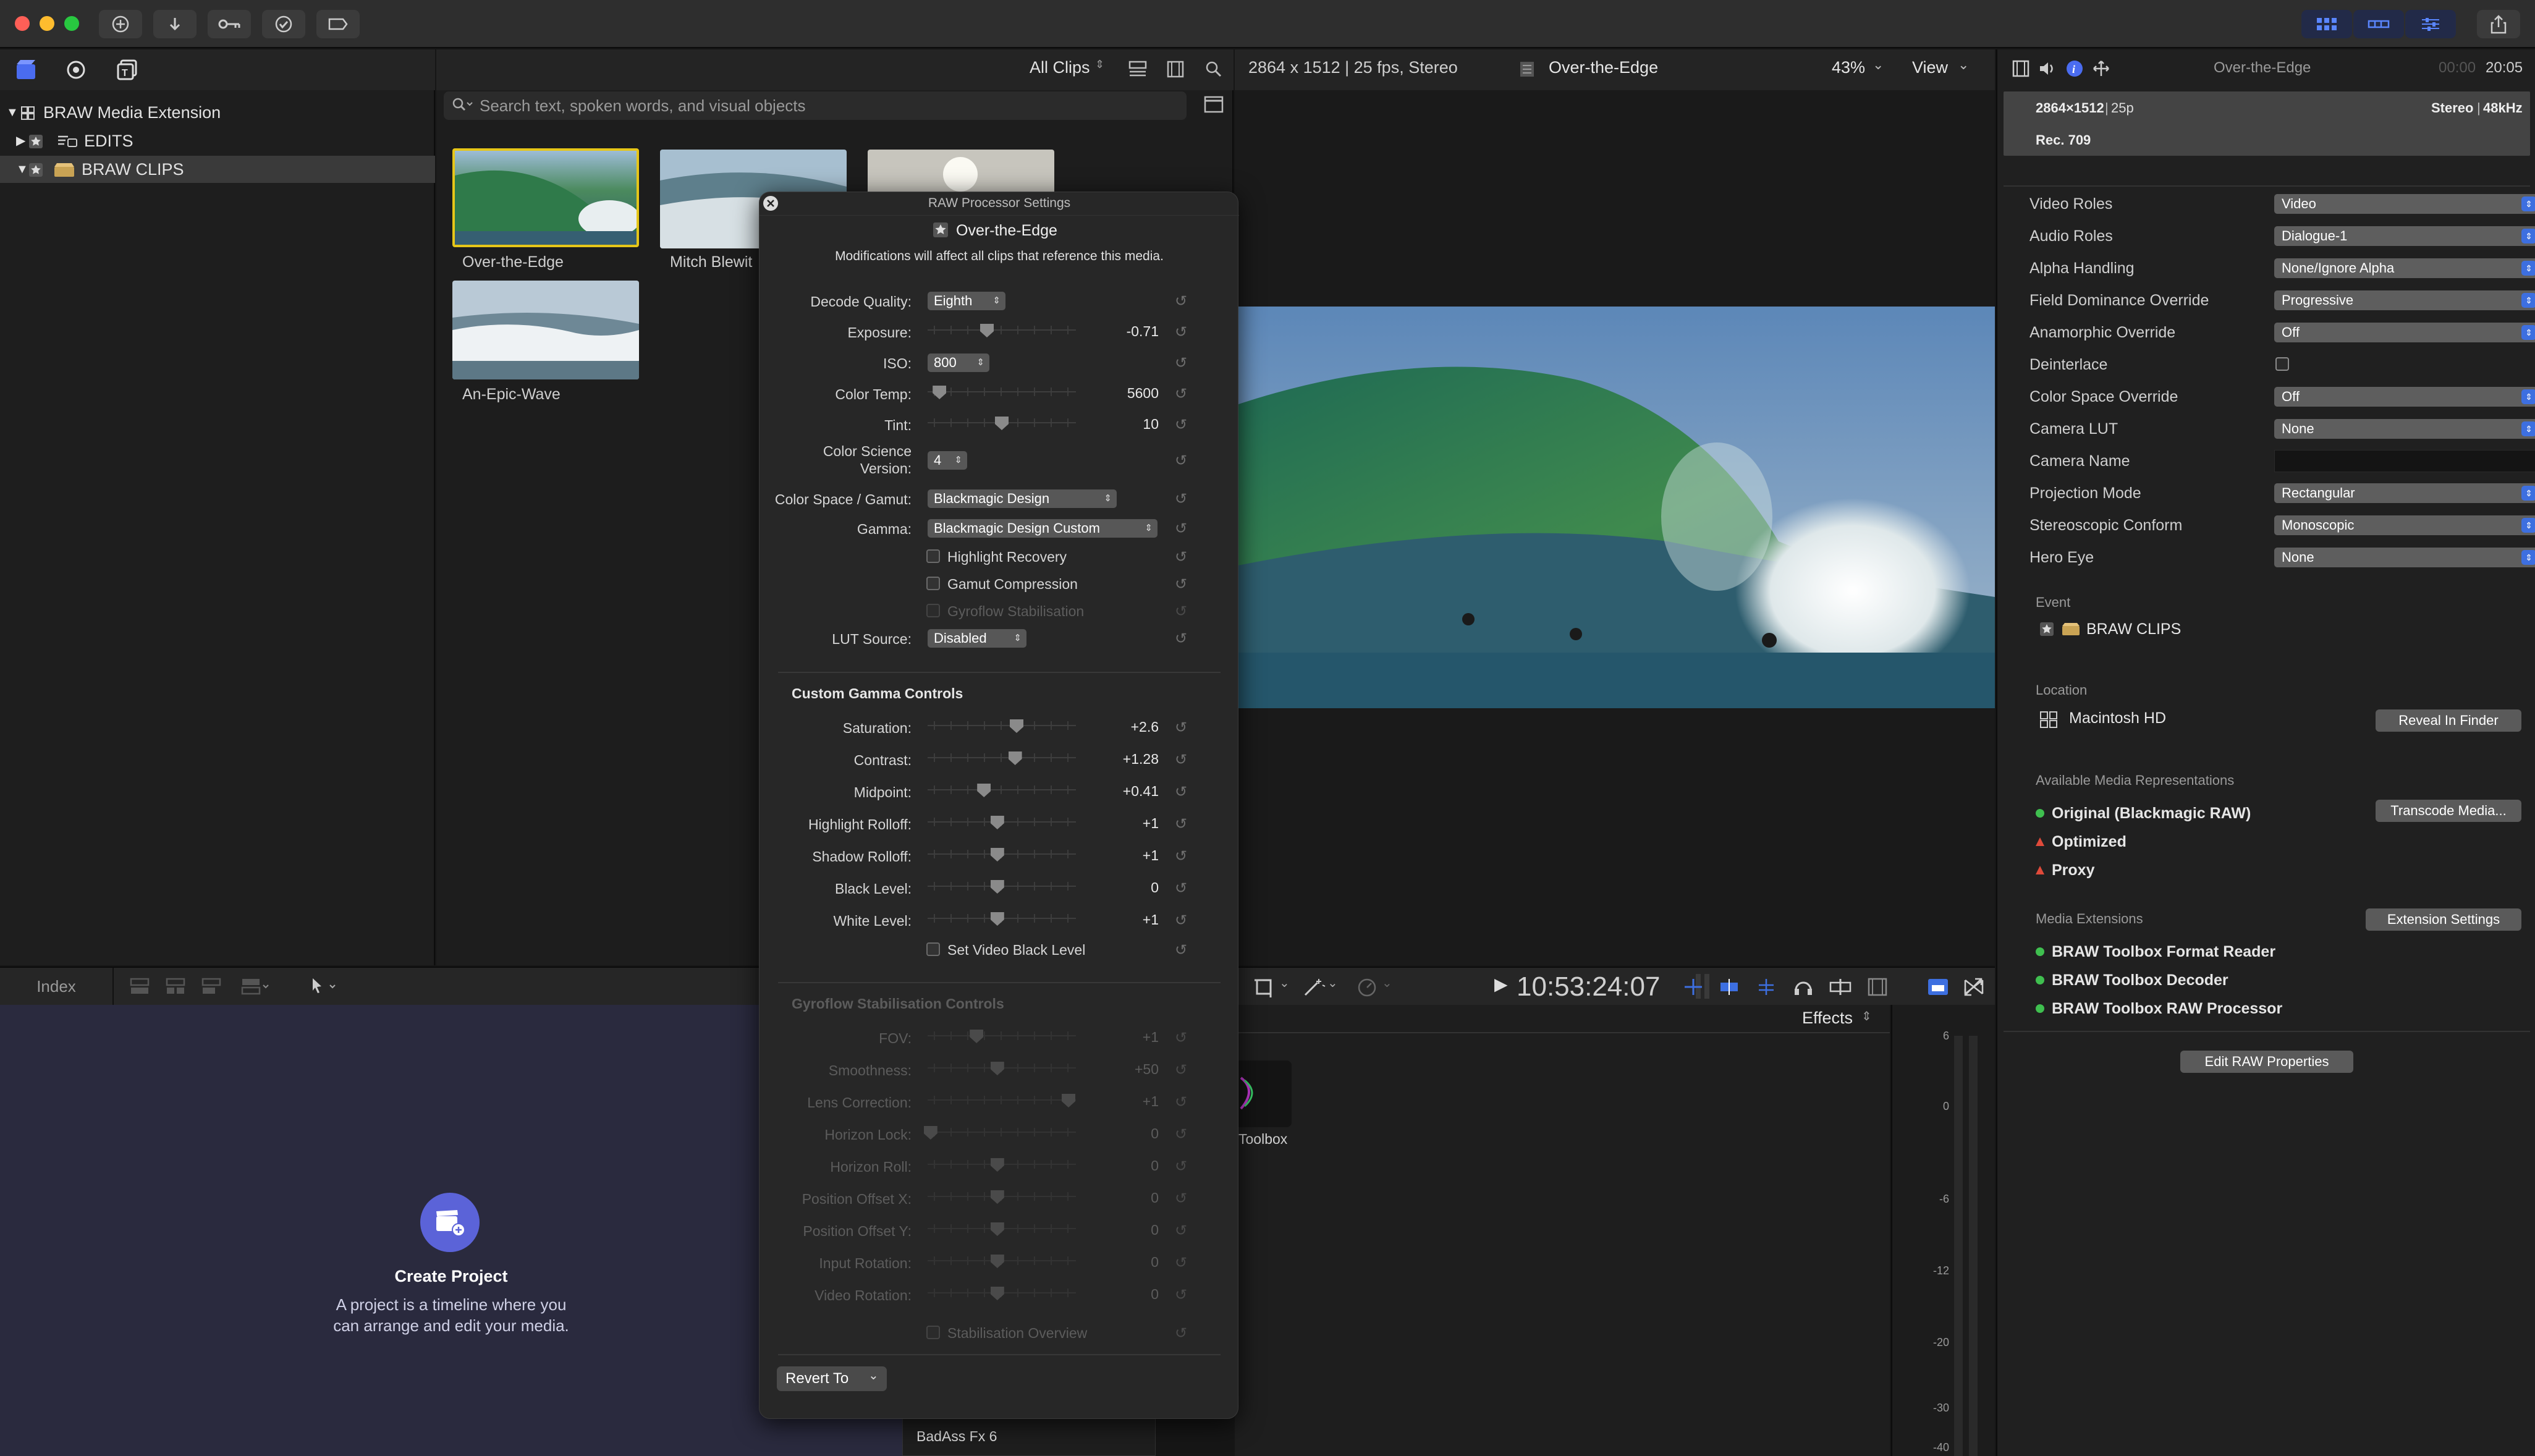  I want to click on zoom-popup: 43%, so click(1848, 67).